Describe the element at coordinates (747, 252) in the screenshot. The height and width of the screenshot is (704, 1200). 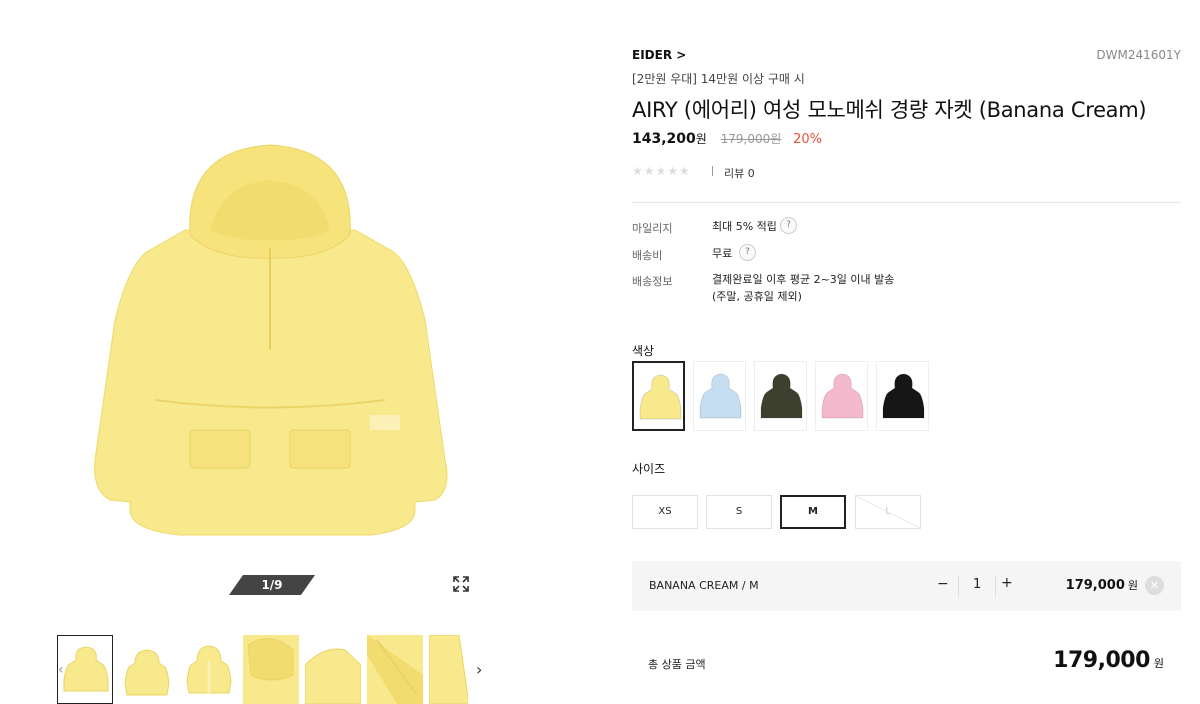
I see `shipping-fee-help-icon: ?` at that location.